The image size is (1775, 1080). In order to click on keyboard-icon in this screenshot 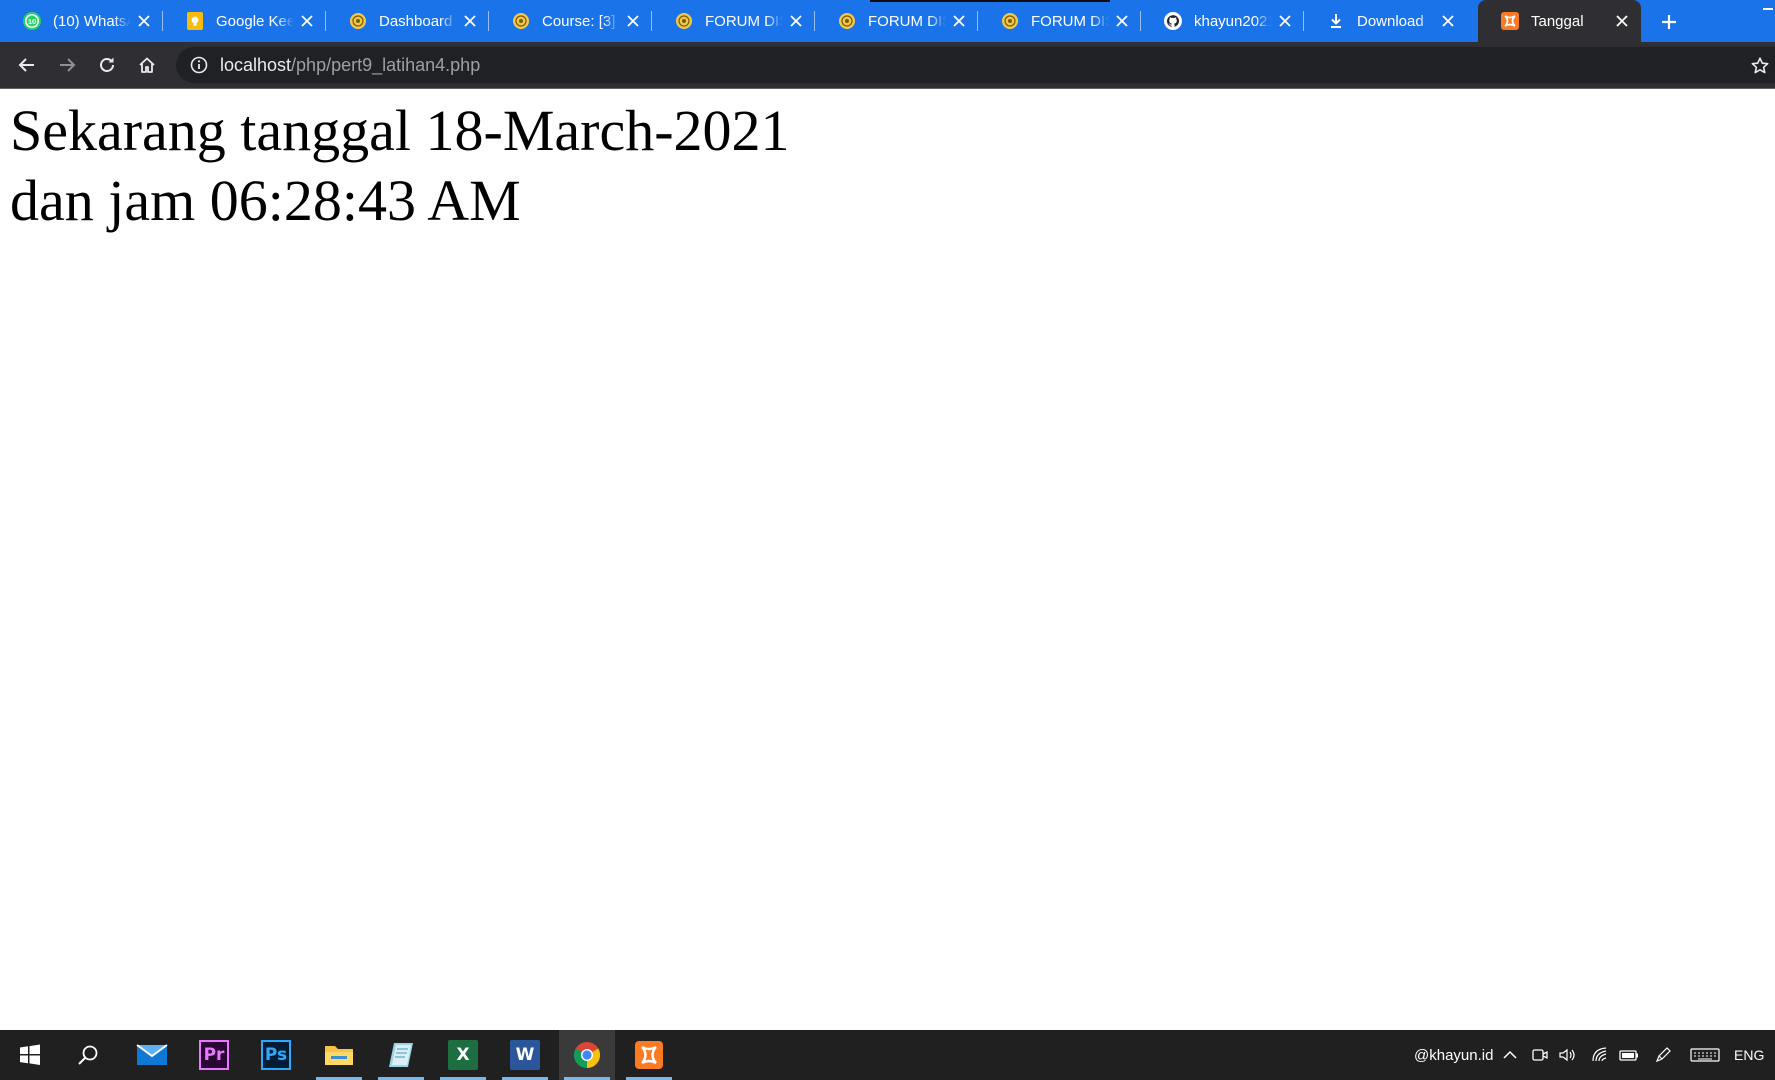, I will do `click(1705, 1055)`.